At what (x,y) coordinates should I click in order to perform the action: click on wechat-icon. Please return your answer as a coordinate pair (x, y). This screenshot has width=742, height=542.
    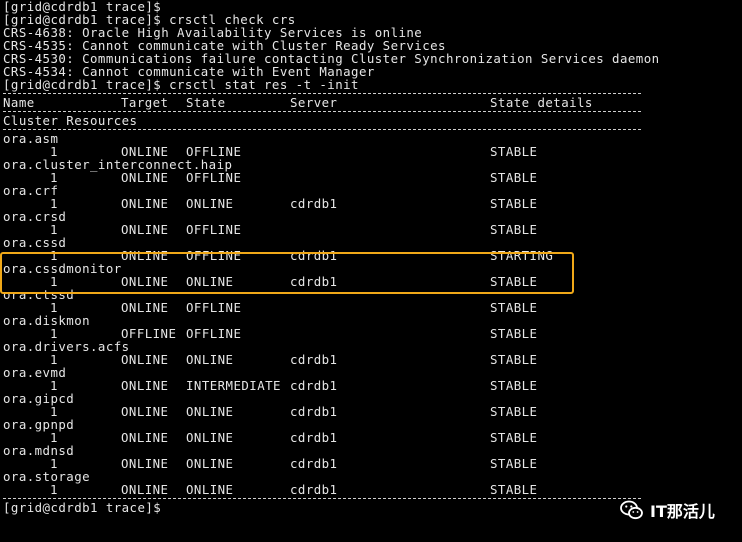
    Looking at the image, I should click on (631, 510).